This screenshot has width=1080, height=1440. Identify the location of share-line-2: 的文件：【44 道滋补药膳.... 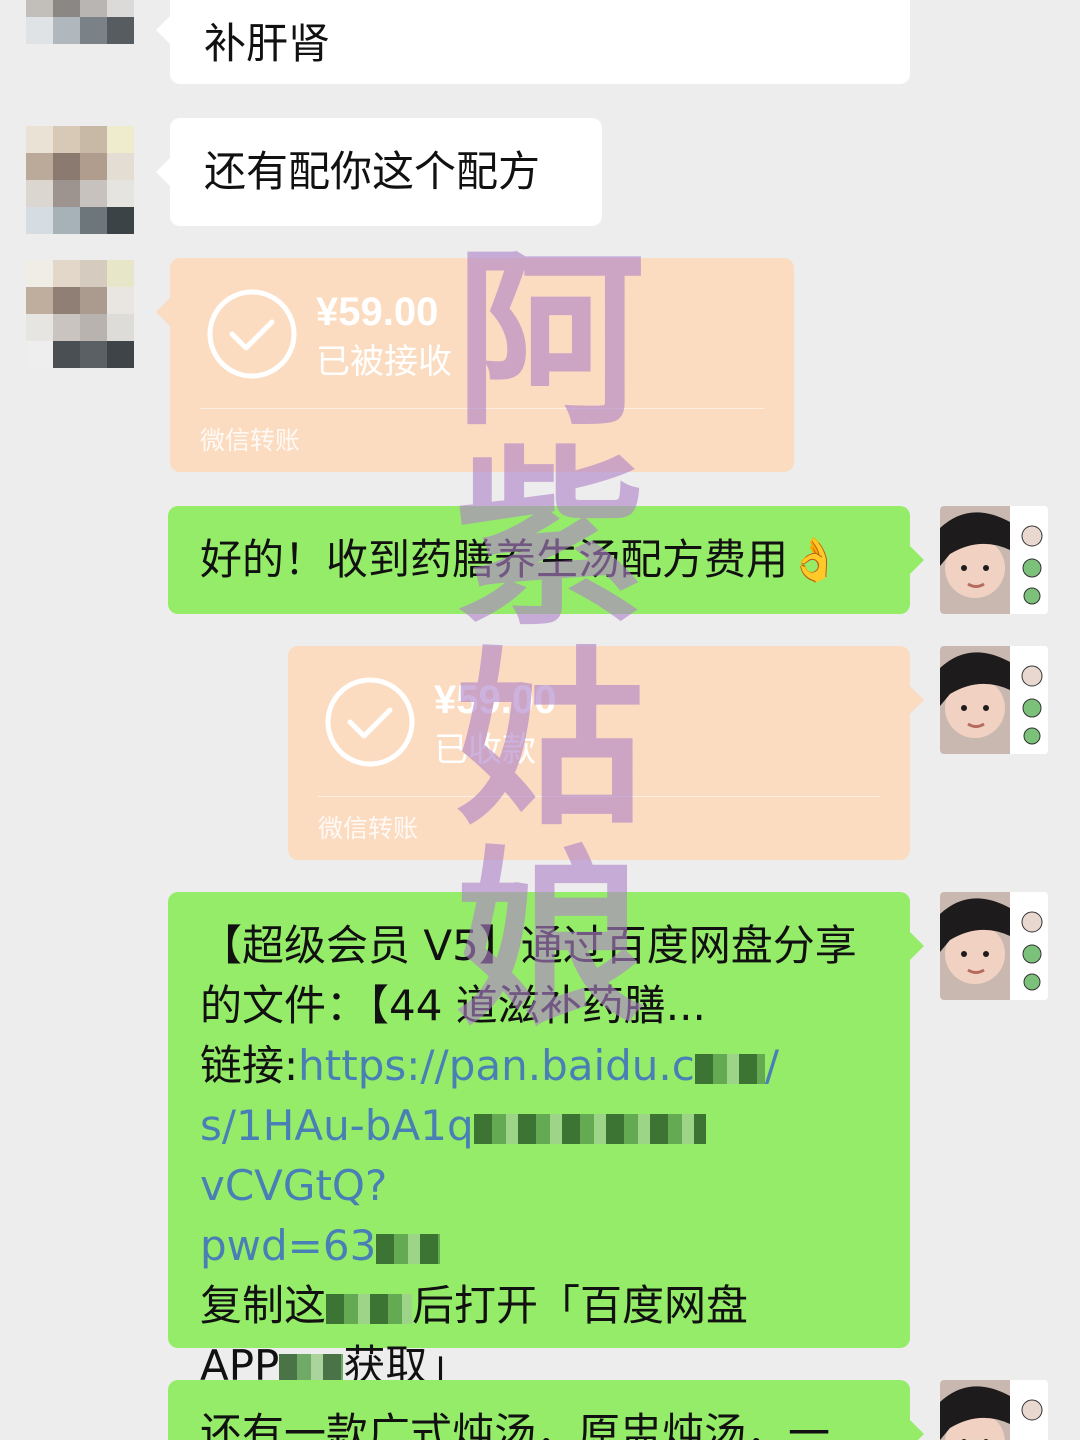
(453, 1005).